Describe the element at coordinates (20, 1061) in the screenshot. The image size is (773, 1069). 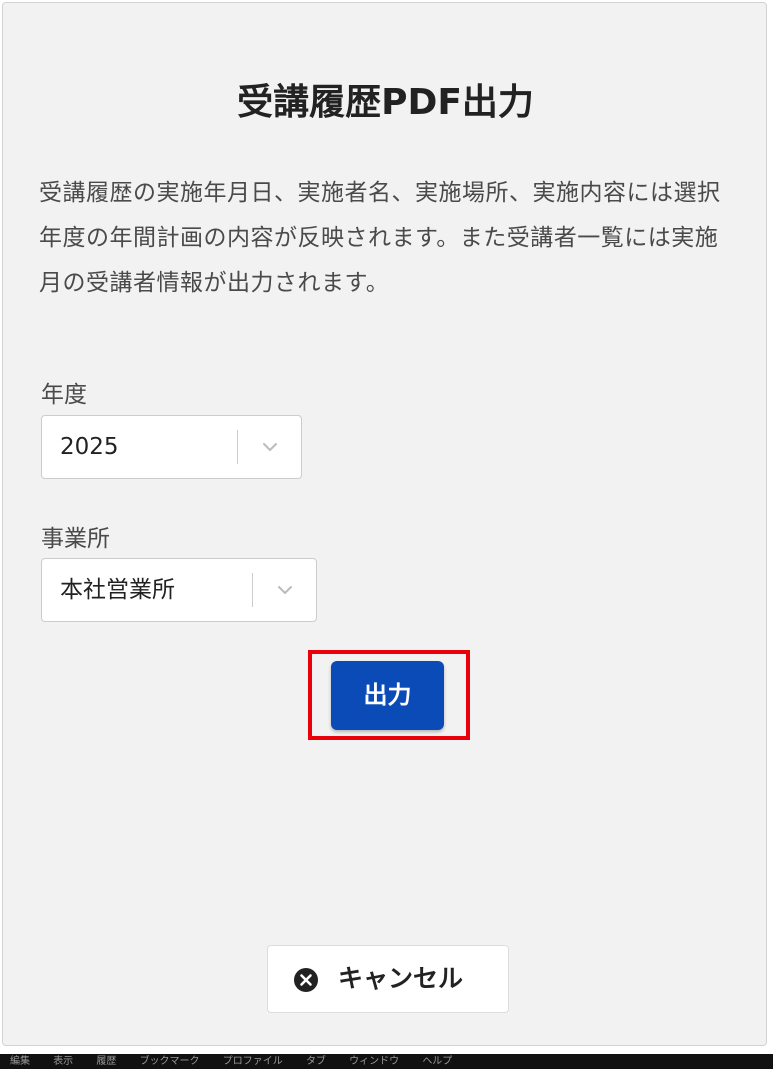
I see `menu-item-edit: 編集` at that location.